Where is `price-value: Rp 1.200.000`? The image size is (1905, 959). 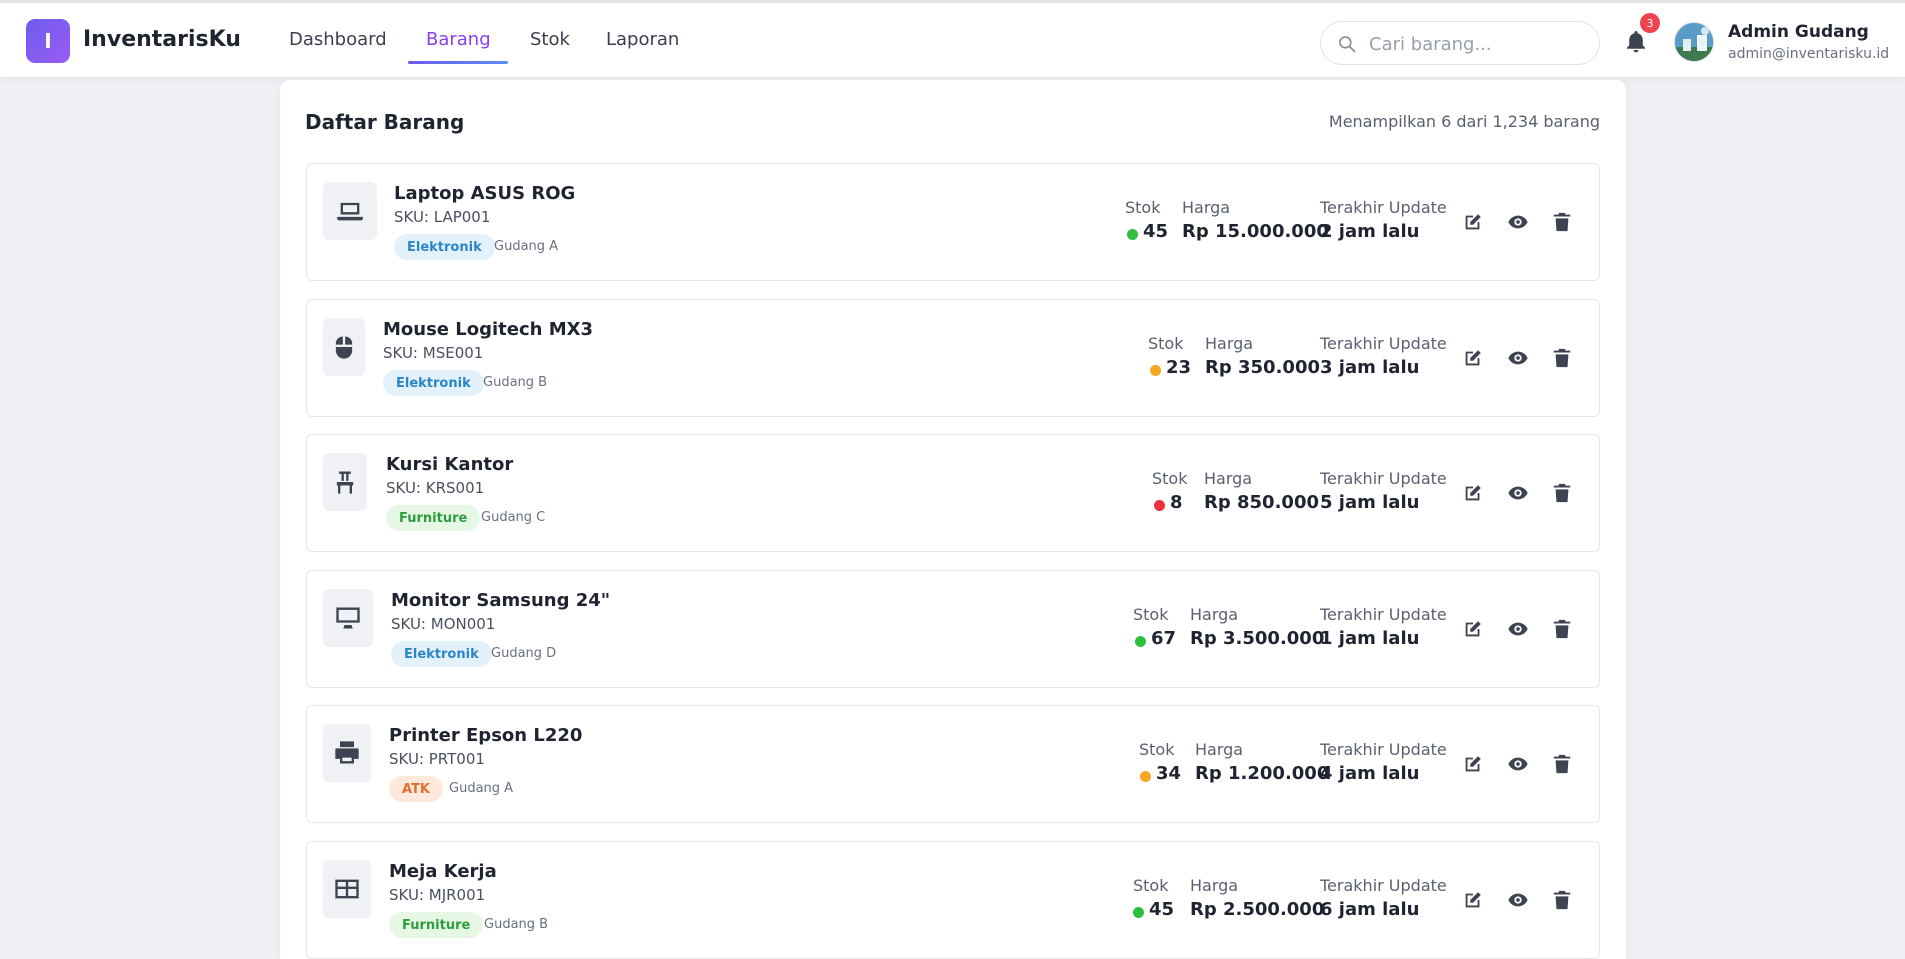
price-value: Rp 1.200.000 is located at coordinates (1262, 773).